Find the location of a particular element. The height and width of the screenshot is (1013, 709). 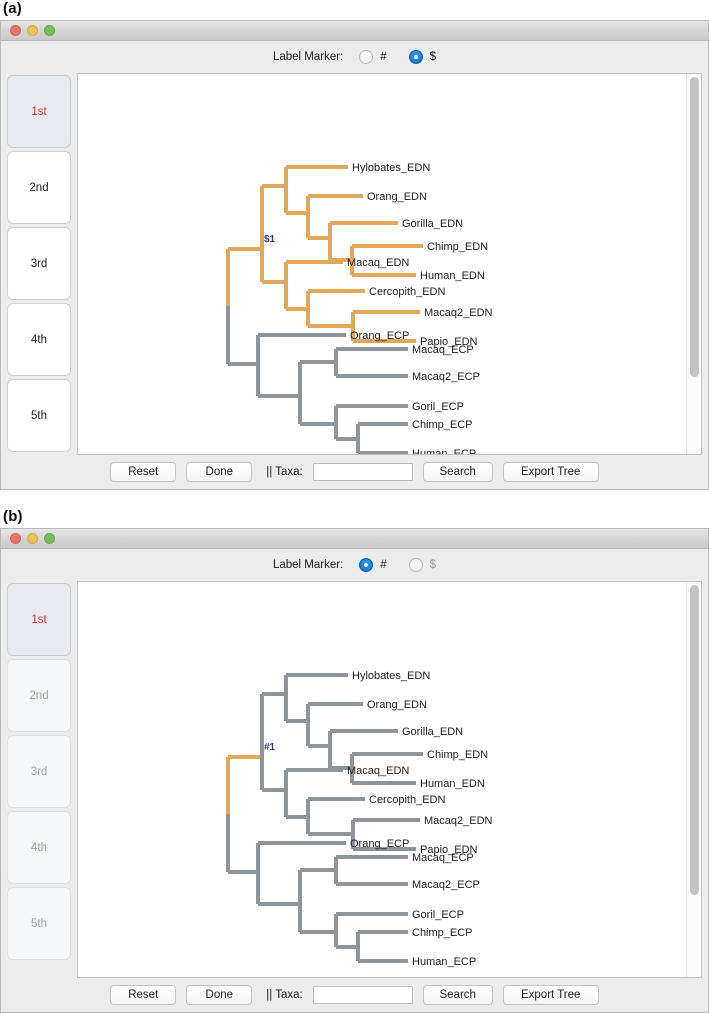

taxa-label-a: || Taxa: is located at coordinates (284, 472).